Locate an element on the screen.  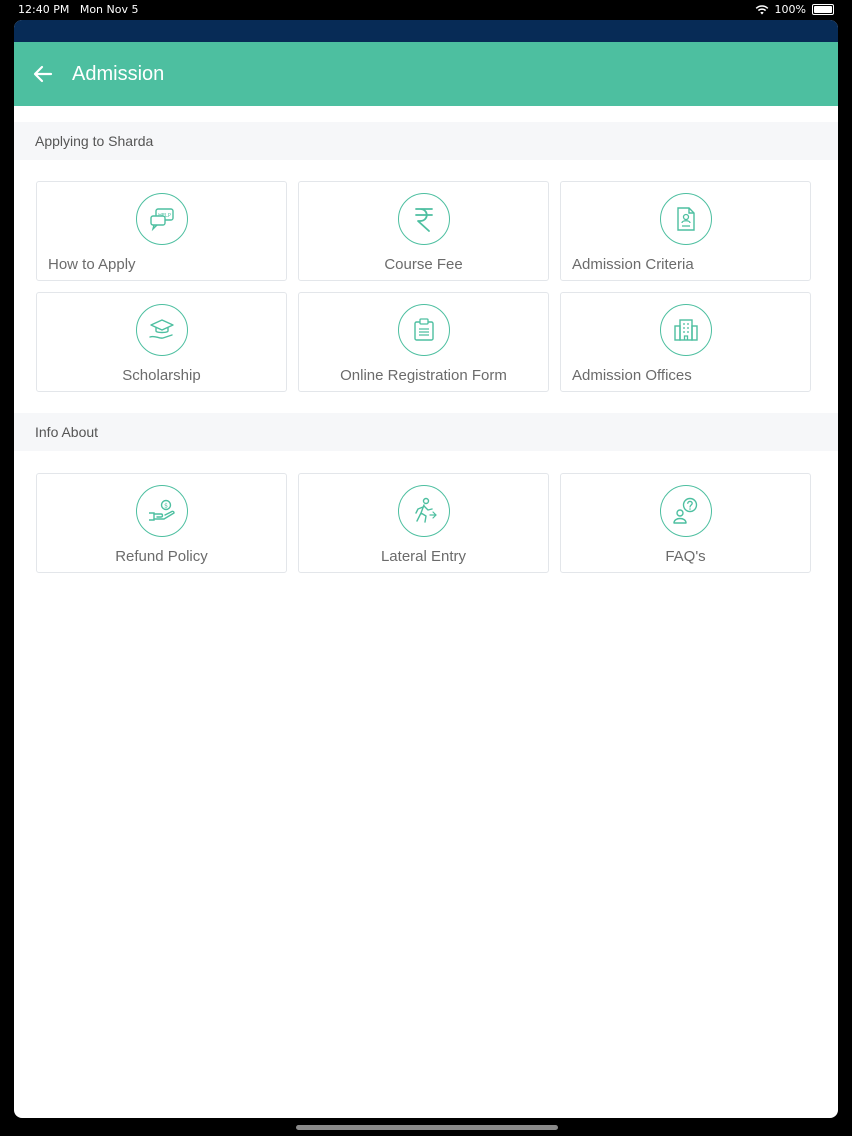
card-label: Admission Criteria is located at coordinates (633, 264).